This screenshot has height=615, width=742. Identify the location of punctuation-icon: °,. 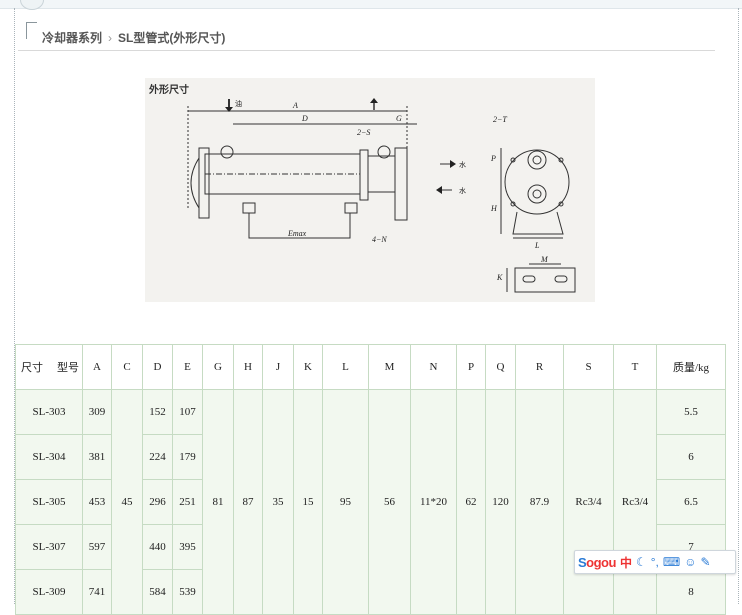
(655, 562).